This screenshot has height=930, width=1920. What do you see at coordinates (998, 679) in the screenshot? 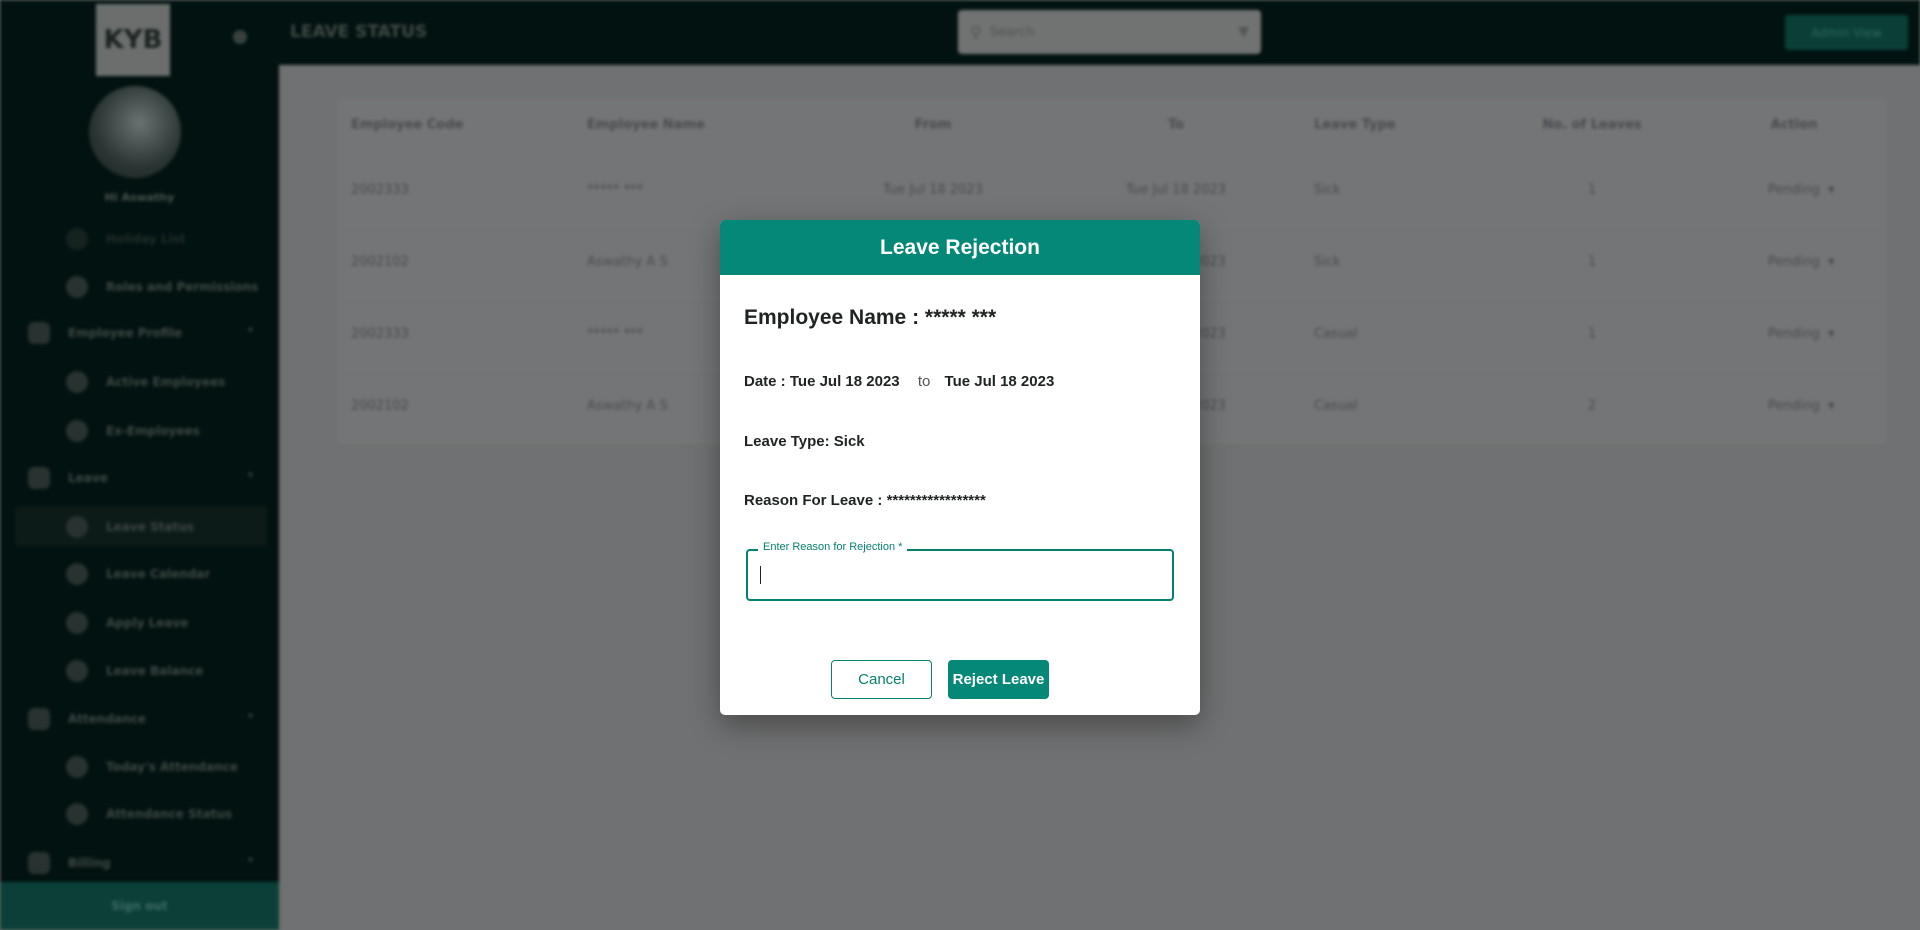
I see `reject-leave-button: Reject Leave` at bounding box center [998, 679].